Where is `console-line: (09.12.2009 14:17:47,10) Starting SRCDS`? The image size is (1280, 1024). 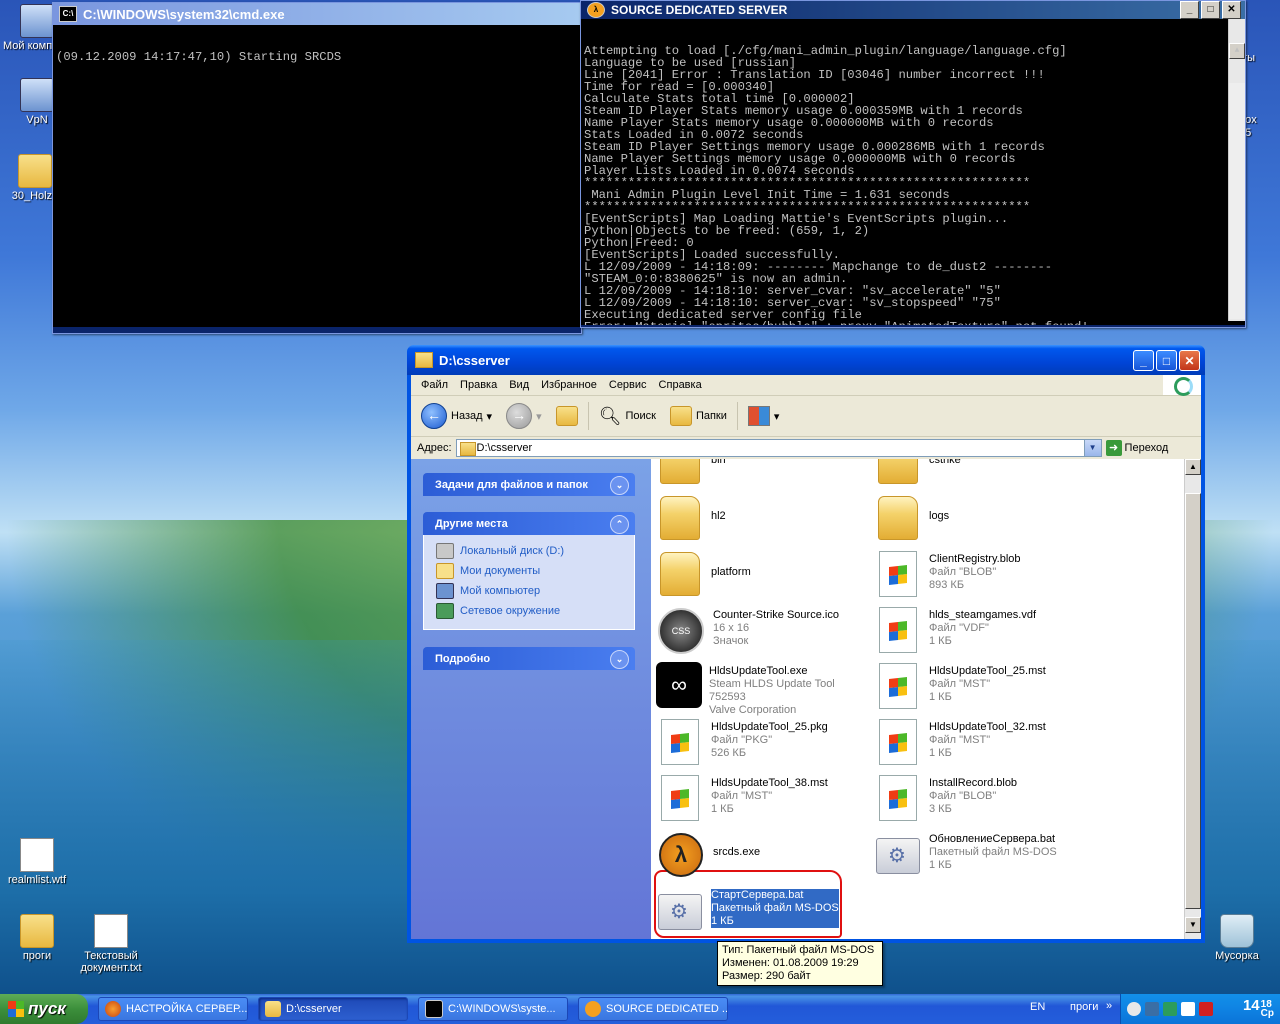 console-line: (09.12.2009 14:17:47,10) Starting SRCDS is located at coordinates (199, 57).